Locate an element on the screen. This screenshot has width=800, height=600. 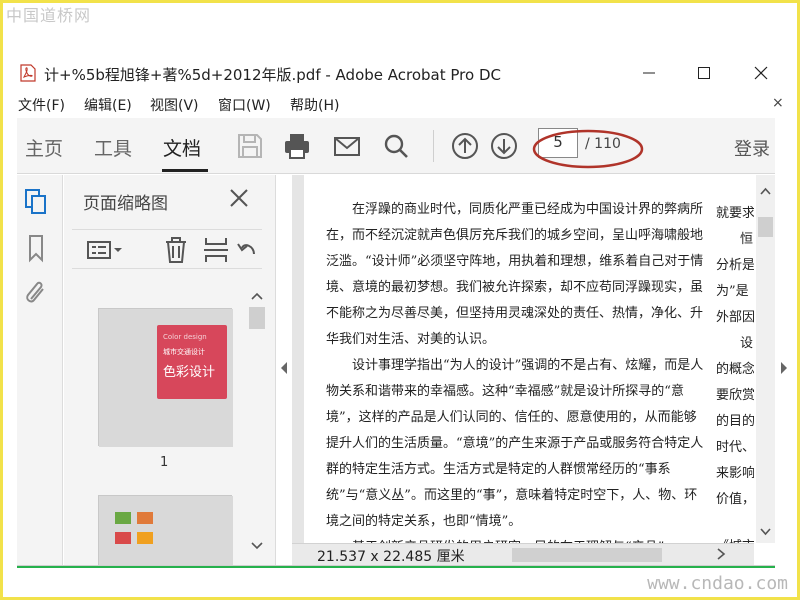
email-icon is located at coordinates (347, 146).